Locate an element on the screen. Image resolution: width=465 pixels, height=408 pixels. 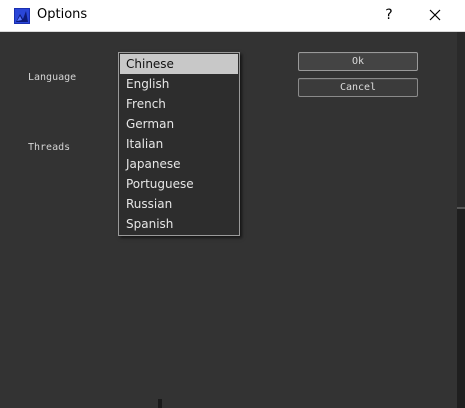
language-option-german: German is located at coordinates (179, 124).